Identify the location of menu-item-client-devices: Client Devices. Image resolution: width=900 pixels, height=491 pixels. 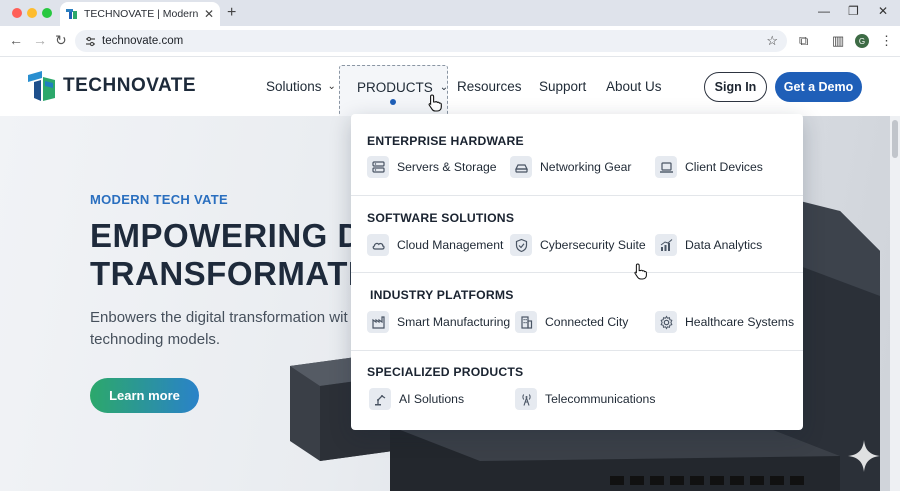
(709, 167).